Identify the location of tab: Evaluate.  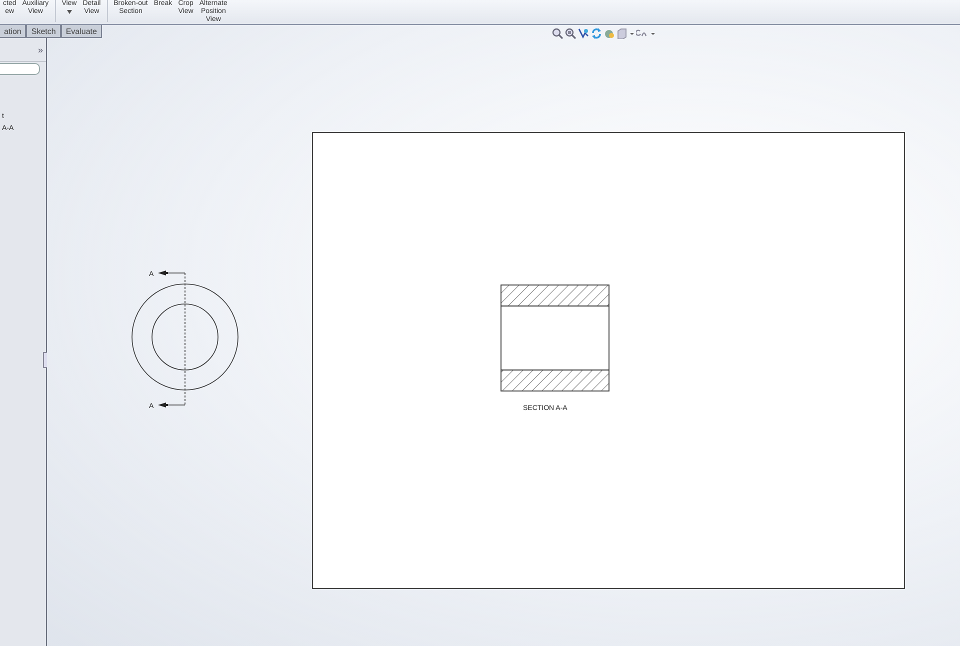
(81, 31).